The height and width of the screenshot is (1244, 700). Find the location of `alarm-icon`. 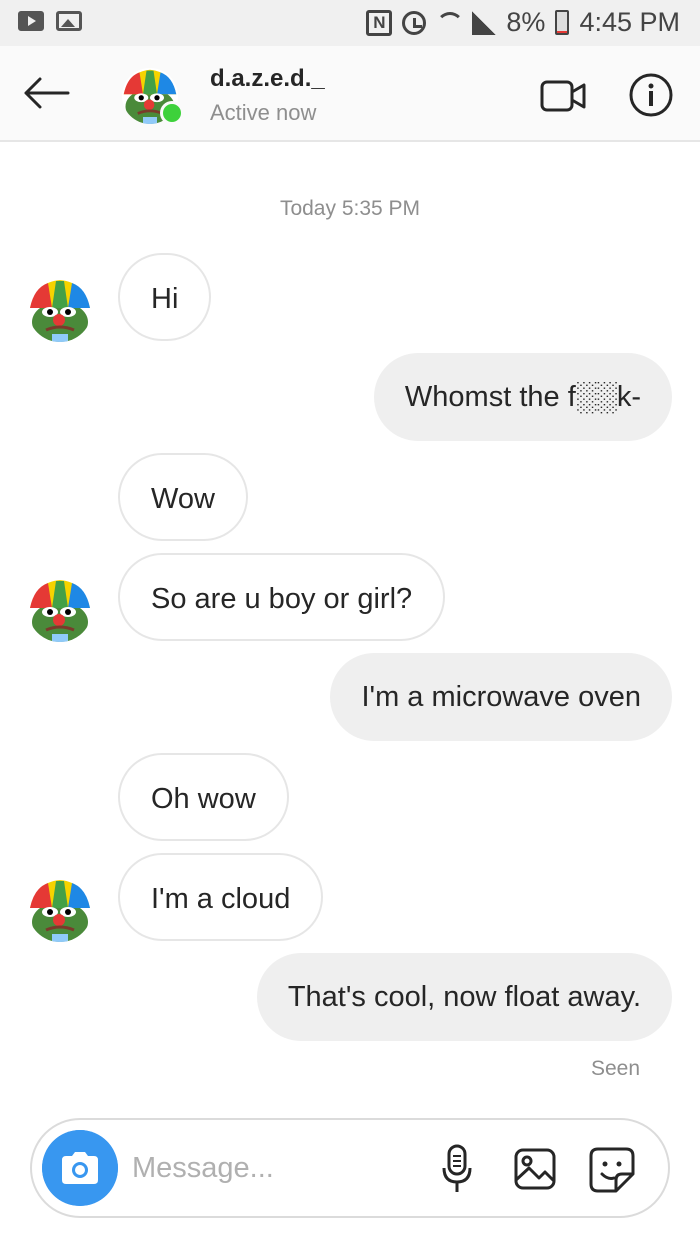

alarm-icon is located at coordinates (414, 22).